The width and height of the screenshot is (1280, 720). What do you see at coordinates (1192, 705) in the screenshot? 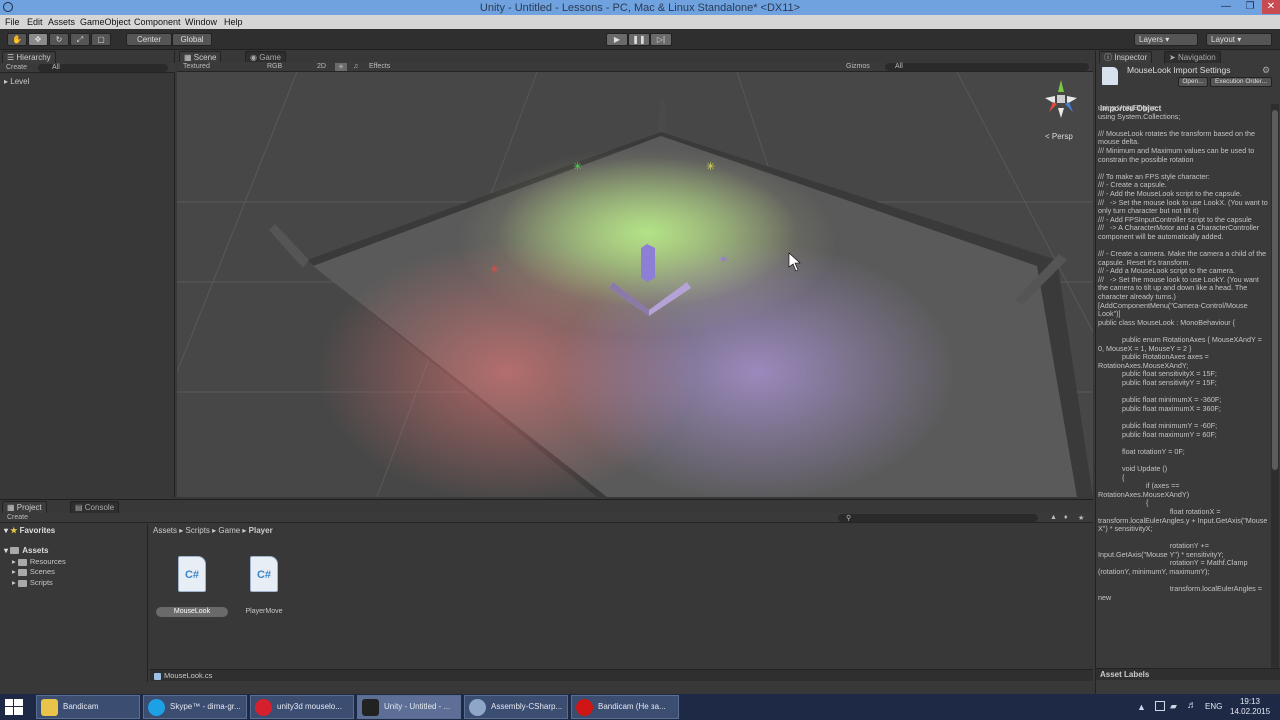
I see `tray-volume-icon: ♬` at bounding box center [1192, 705].